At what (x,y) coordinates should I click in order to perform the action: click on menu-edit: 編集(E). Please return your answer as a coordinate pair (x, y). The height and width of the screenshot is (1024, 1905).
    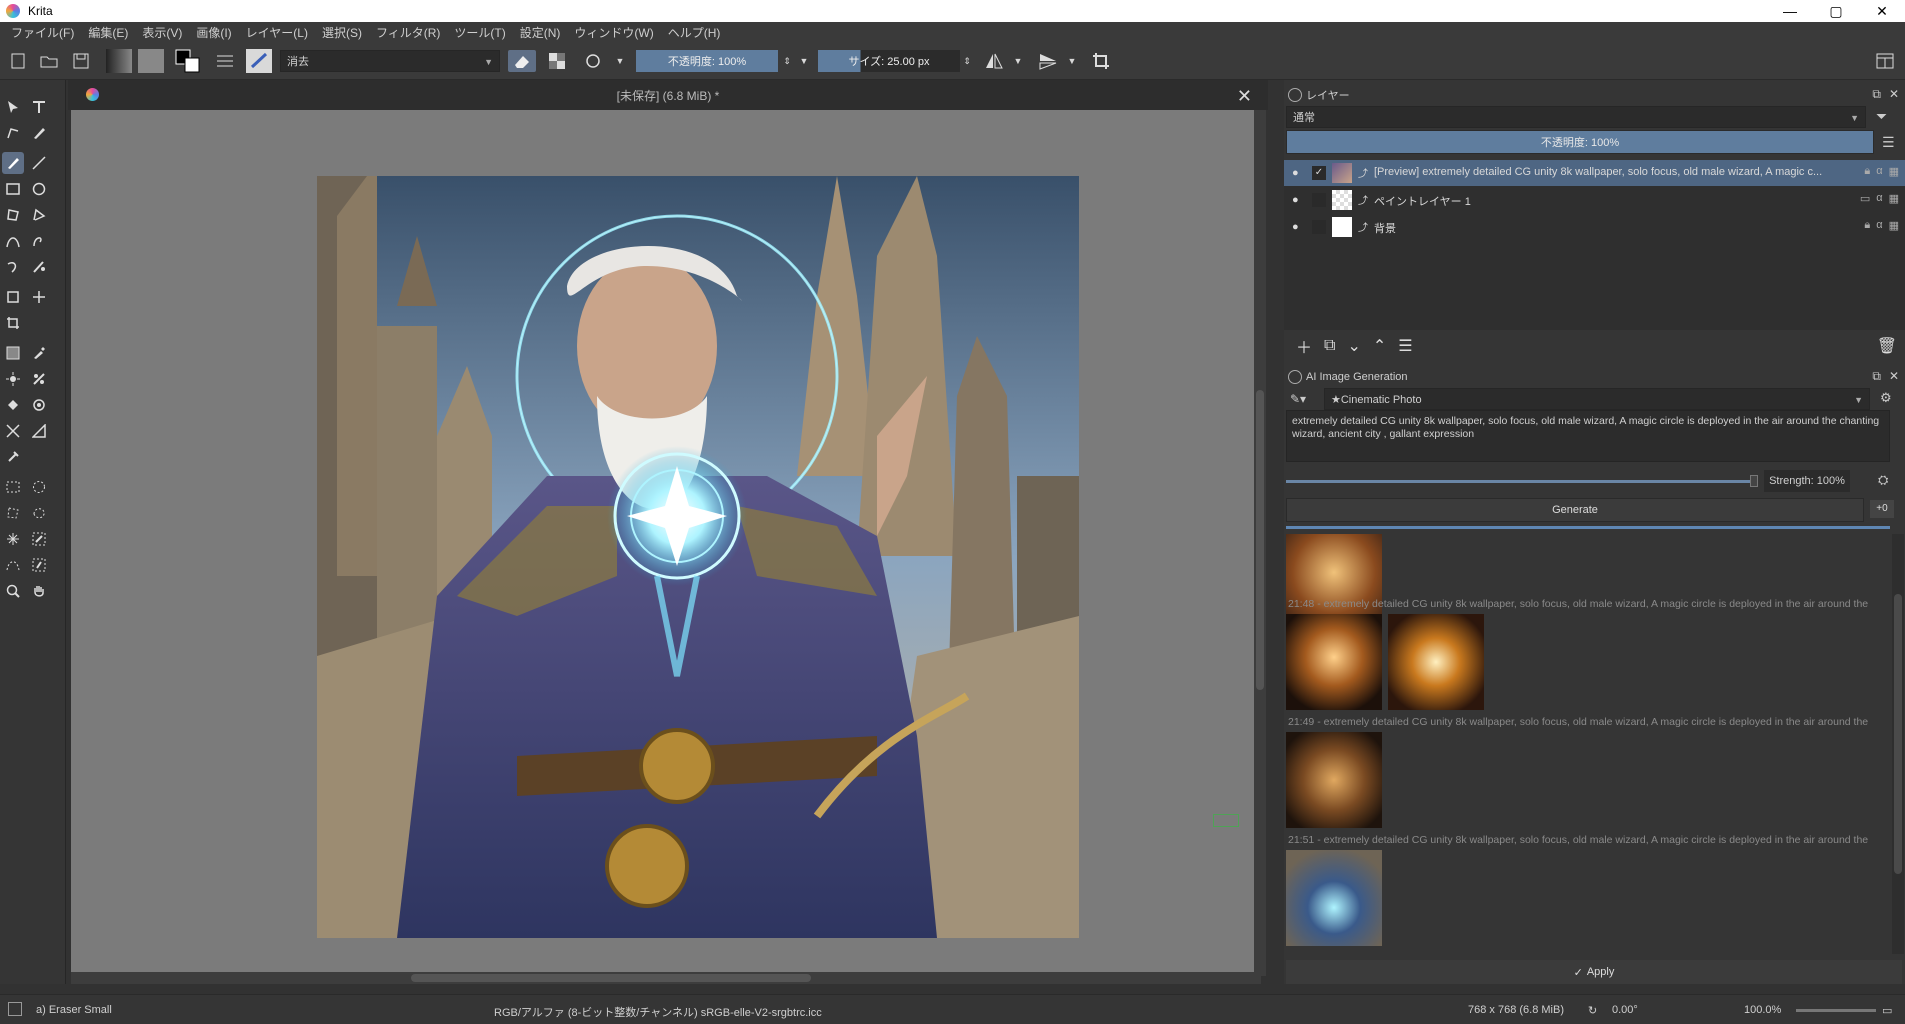
    Looking at the image, I should click on (108, 32).